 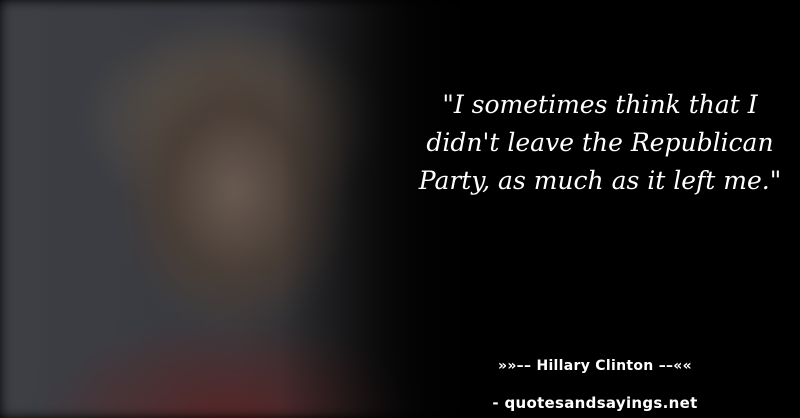 I want to click on quote-author: »»–– Hillary Clinton ––««, so click(x=594, y=366).